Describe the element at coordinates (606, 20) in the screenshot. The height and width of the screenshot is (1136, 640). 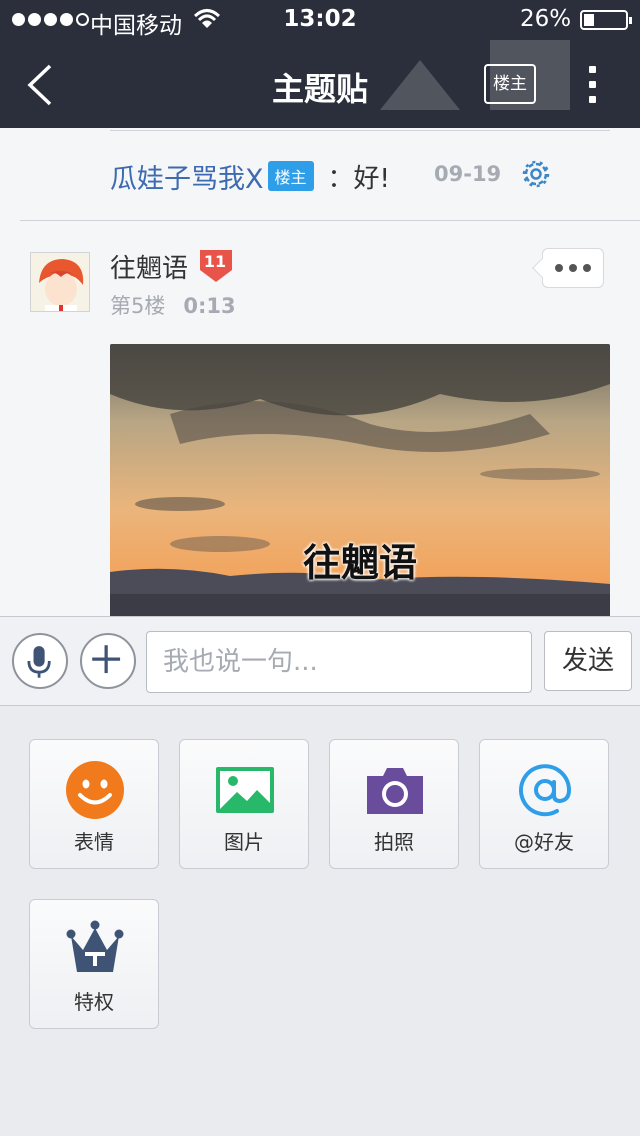
I see `battery-icon` at that location.